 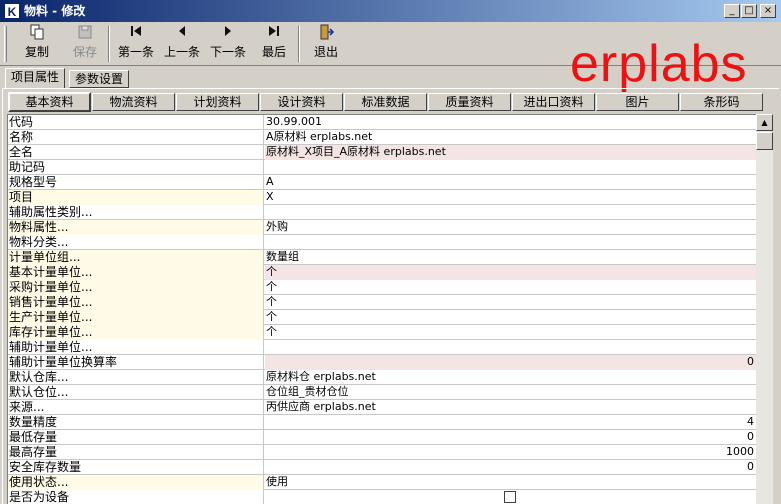 What do you see at coordinates (768, 11) in the screenshot?
I see `close-button: ×` at bounding box center [768, 11].